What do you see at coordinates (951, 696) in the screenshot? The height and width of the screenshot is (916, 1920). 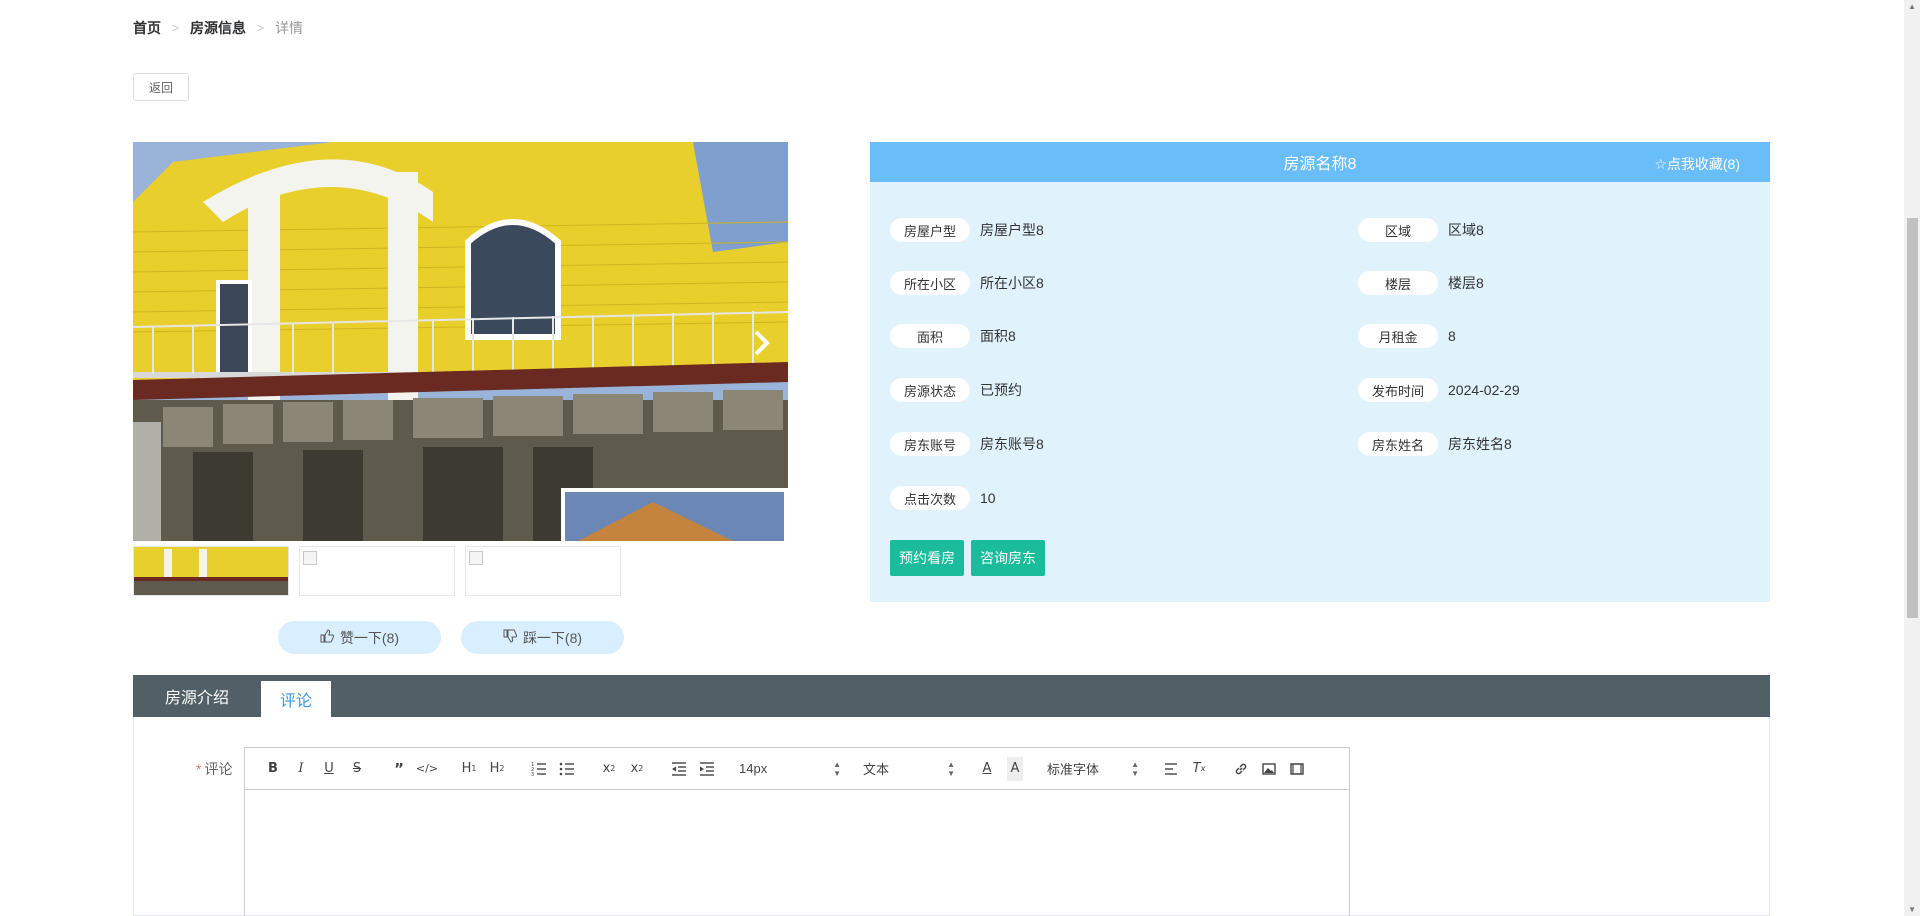 I see `tab-bar: 房源介绍 评论` at bounding box center [951, 696].